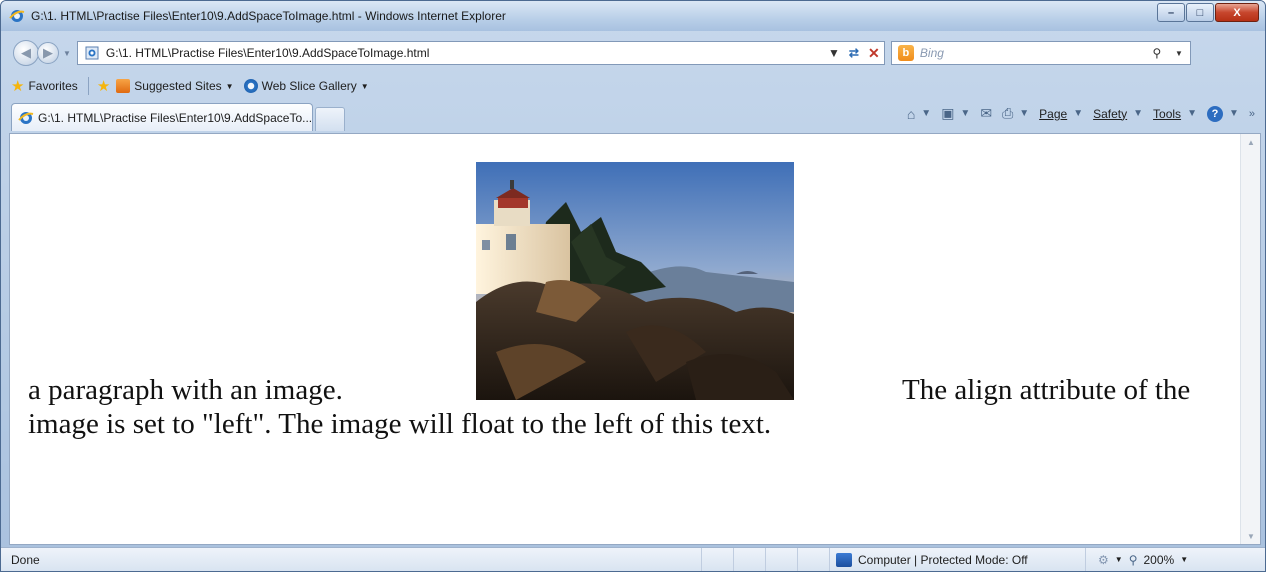 The image size is (1266, 572). Describe the element at coordinates (1214, 113) in the screenshot. I see `help-icon: ?` at that location.